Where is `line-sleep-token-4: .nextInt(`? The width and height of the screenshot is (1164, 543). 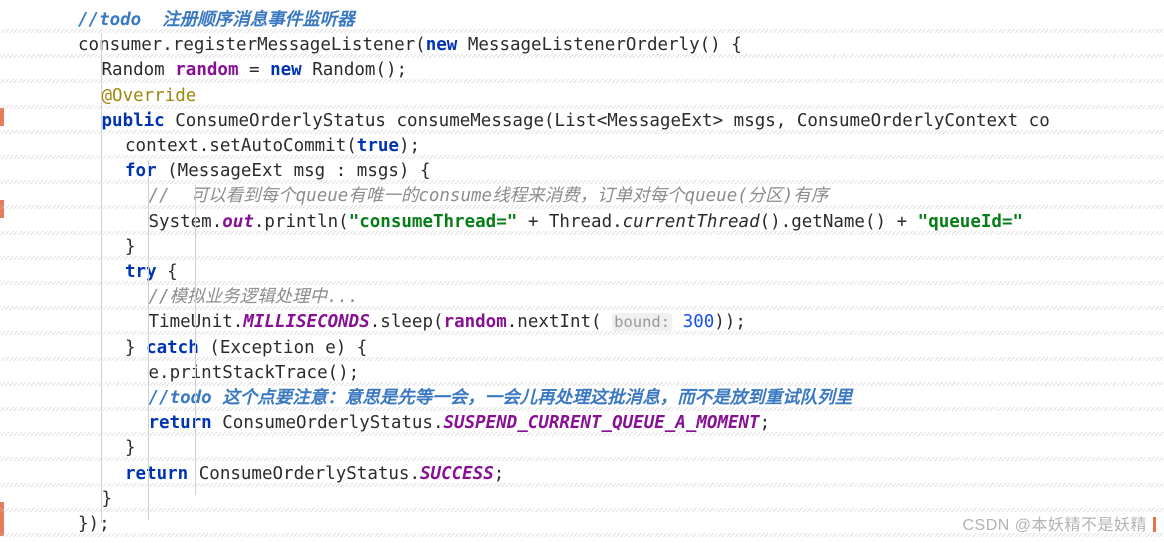 line-sleep-token-4: .nextInt( is located at coordinates (559, 322).